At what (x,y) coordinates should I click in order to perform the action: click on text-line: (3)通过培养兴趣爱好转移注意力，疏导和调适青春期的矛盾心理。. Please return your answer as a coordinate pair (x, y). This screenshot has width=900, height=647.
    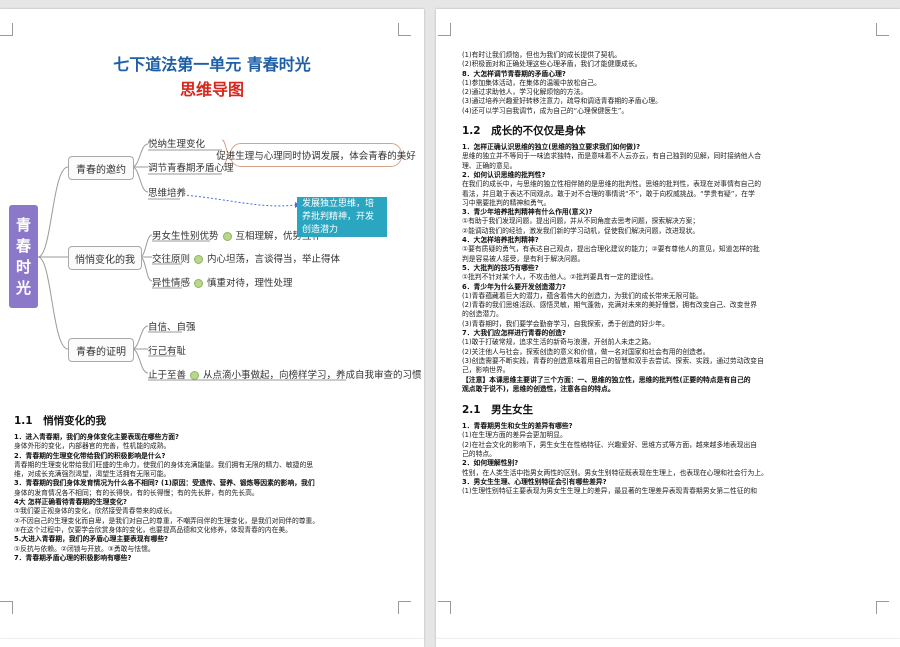
    Looking at the image, I should click on (562, 101).